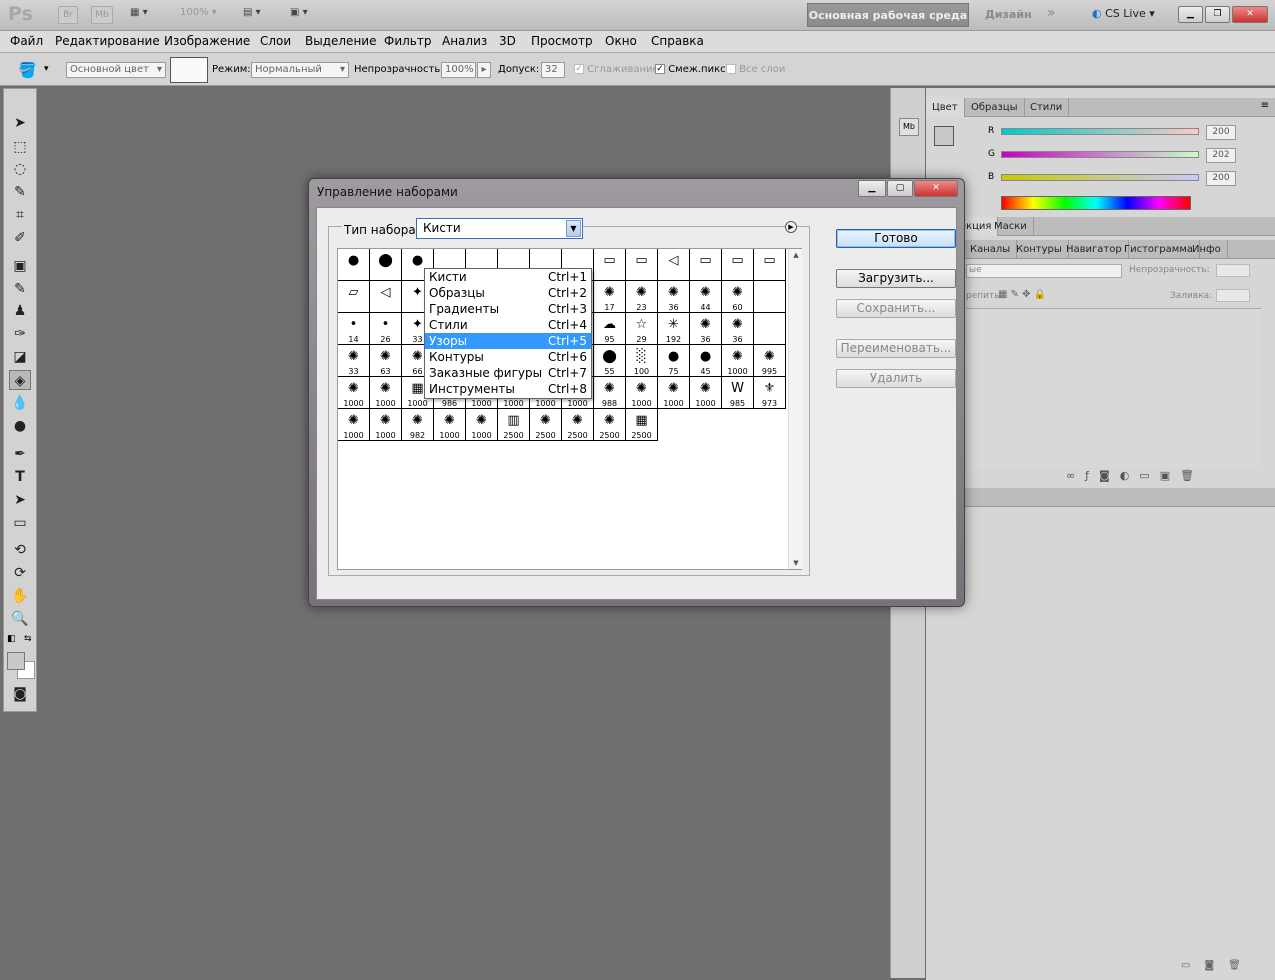 Image resolution: width=1275 pixels, height=980 pixels. Describe the element at coordinates (573, 228) in the screenshot. I see `chevron-down-icon: ▼` at that location.